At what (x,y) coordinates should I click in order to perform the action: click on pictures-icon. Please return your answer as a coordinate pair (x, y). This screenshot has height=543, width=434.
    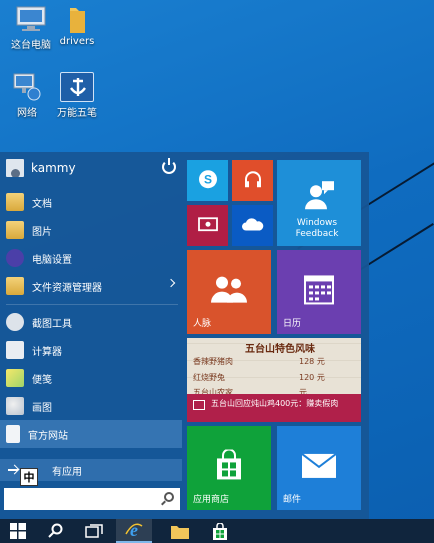
    Looking at the image, I should click on (15, 230).